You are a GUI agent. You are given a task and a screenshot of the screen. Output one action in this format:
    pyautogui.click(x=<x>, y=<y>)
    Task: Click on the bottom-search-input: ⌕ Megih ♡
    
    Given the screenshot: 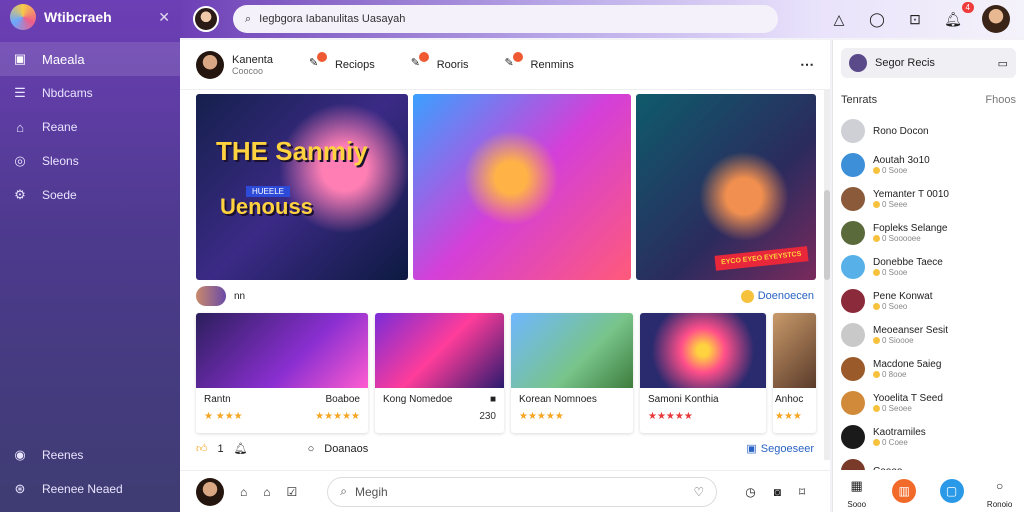 What is the action you would take?
    pyautogui.click(x=522, y=491)
    